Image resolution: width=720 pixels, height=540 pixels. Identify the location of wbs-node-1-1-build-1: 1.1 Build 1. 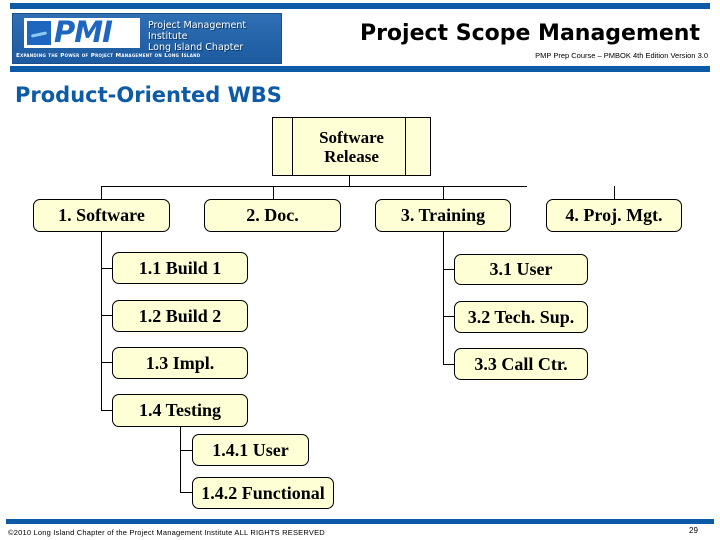
(180, 268).